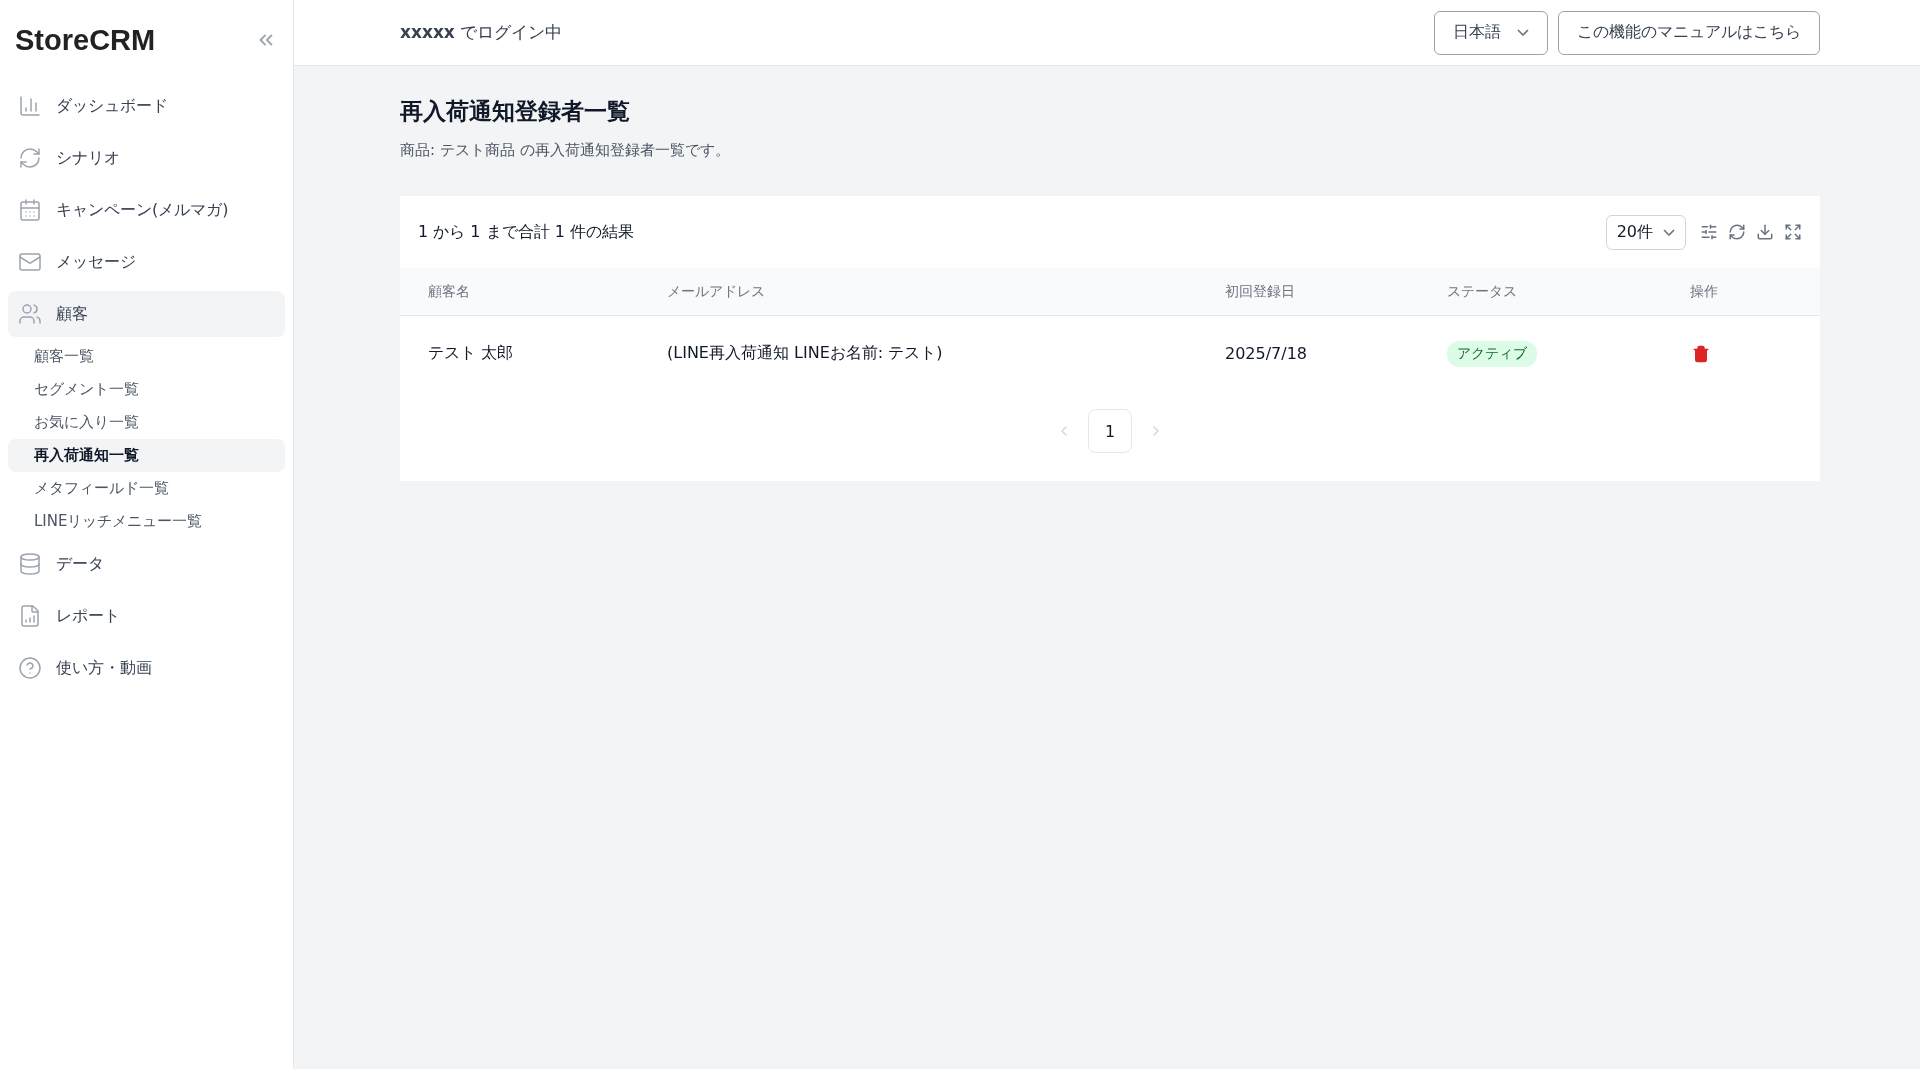 Image resolution: width=1920 pixels, height=1069 pixels. What do you see at coordinates (30, 616) in the screenshot?
I see `report-icon` at bounding box center [30, 616].